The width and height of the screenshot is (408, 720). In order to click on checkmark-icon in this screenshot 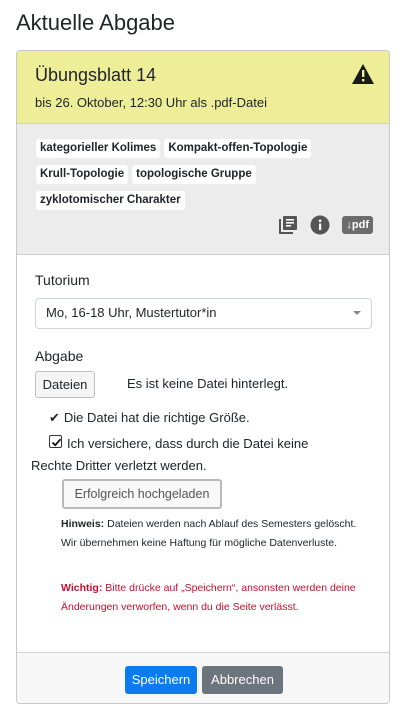, I will do `click(56, 442)`.